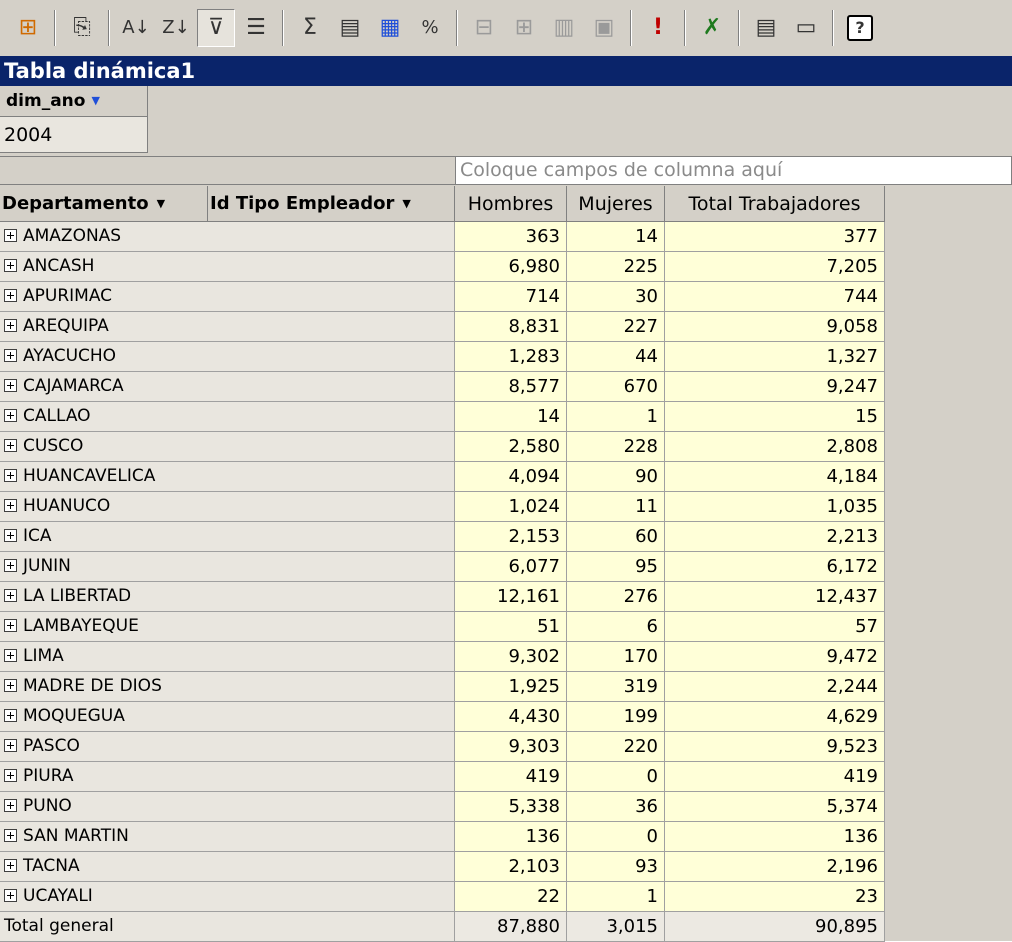  Describe the element at coordinates (616, 717) in the screenshot. I see `mujeres-cell: 199` at that location.